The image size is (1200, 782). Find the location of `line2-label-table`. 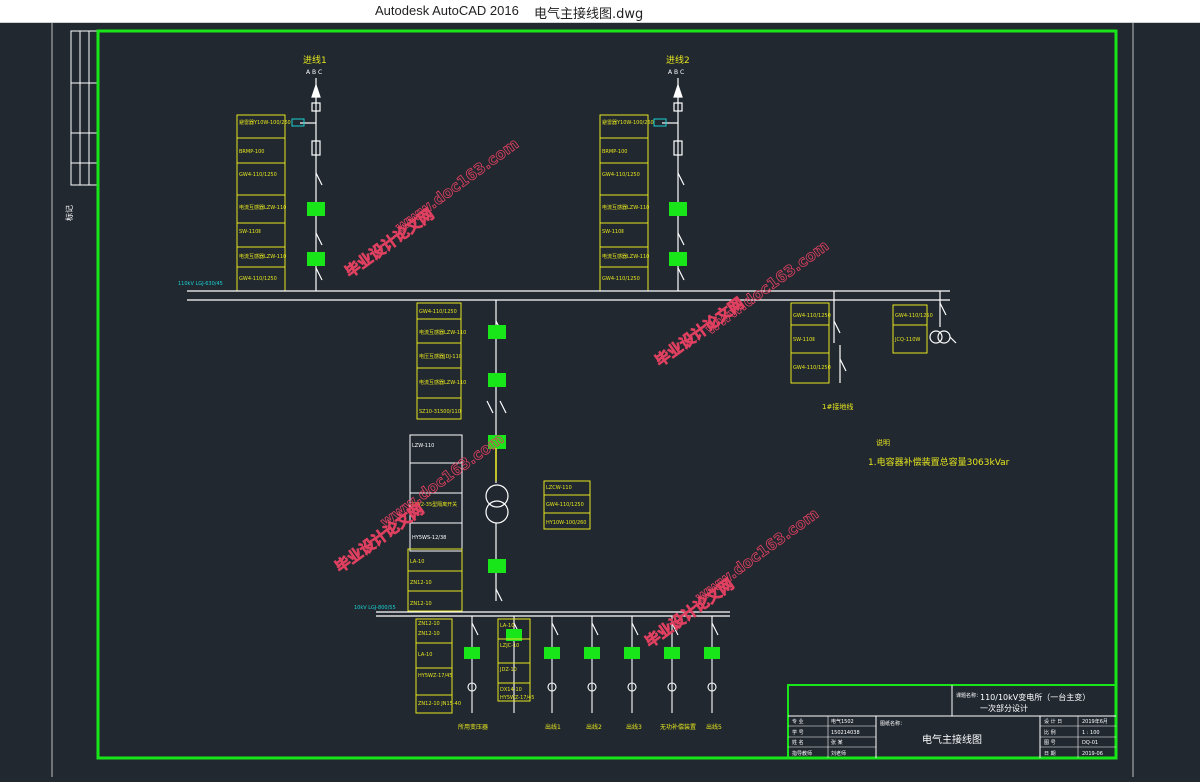

line2-label-table is located at coordinates (624, 203).